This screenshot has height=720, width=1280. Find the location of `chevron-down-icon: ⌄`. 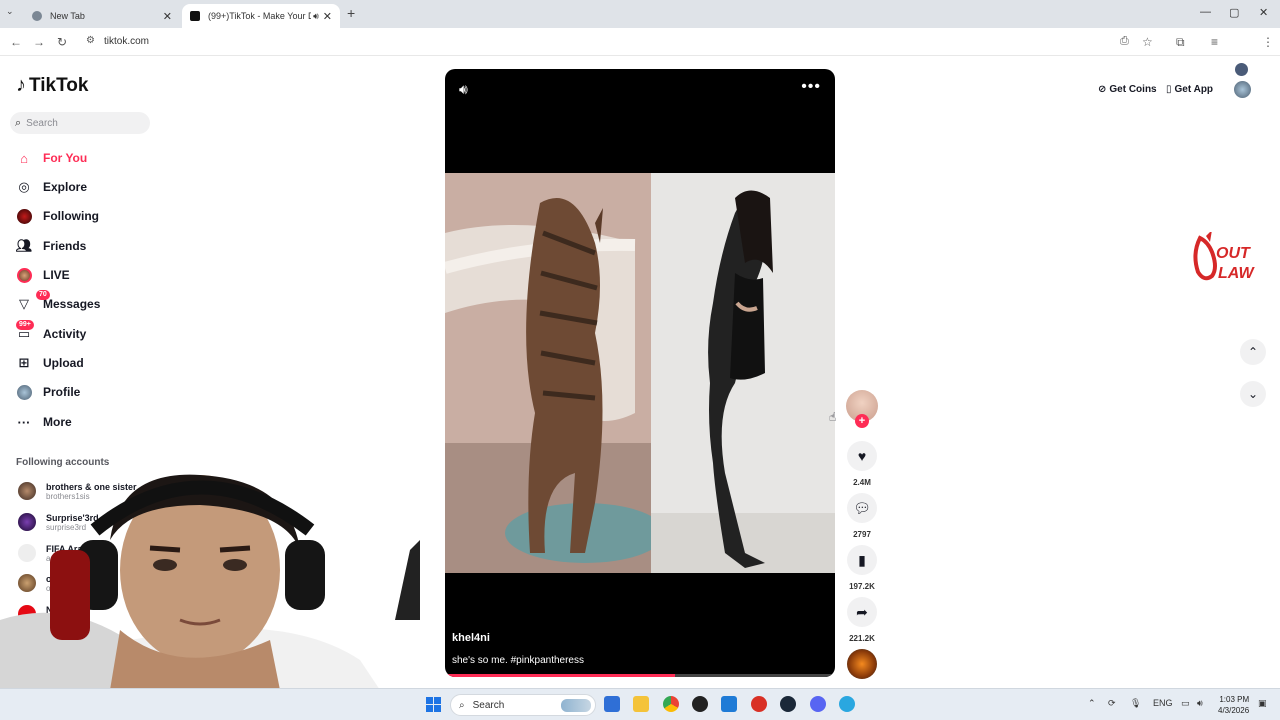

chevron-down-icon: ⌄ is located at coordinates (1253, 394).